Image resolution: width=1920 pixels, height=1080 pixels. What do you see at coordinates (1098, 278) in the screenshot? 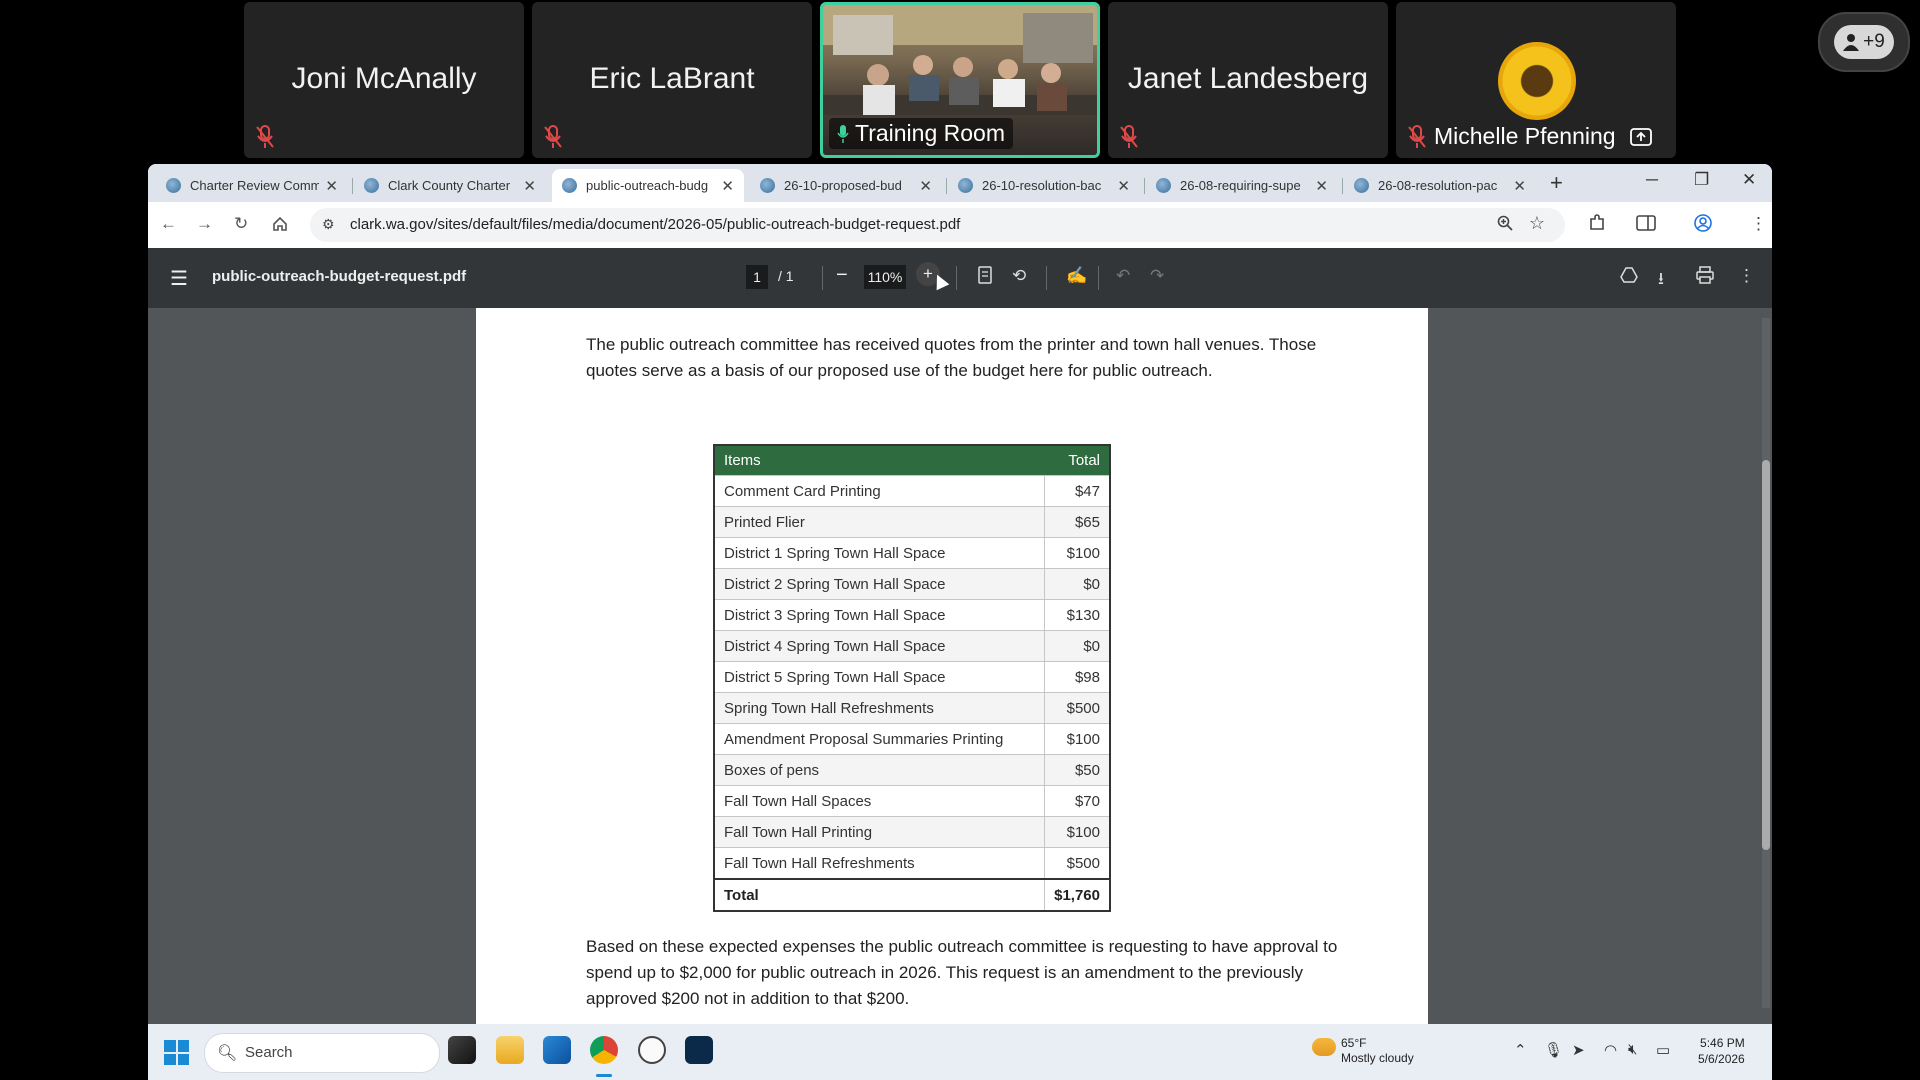
I see `toolbar-divider` at bounding box center [1098, 278].